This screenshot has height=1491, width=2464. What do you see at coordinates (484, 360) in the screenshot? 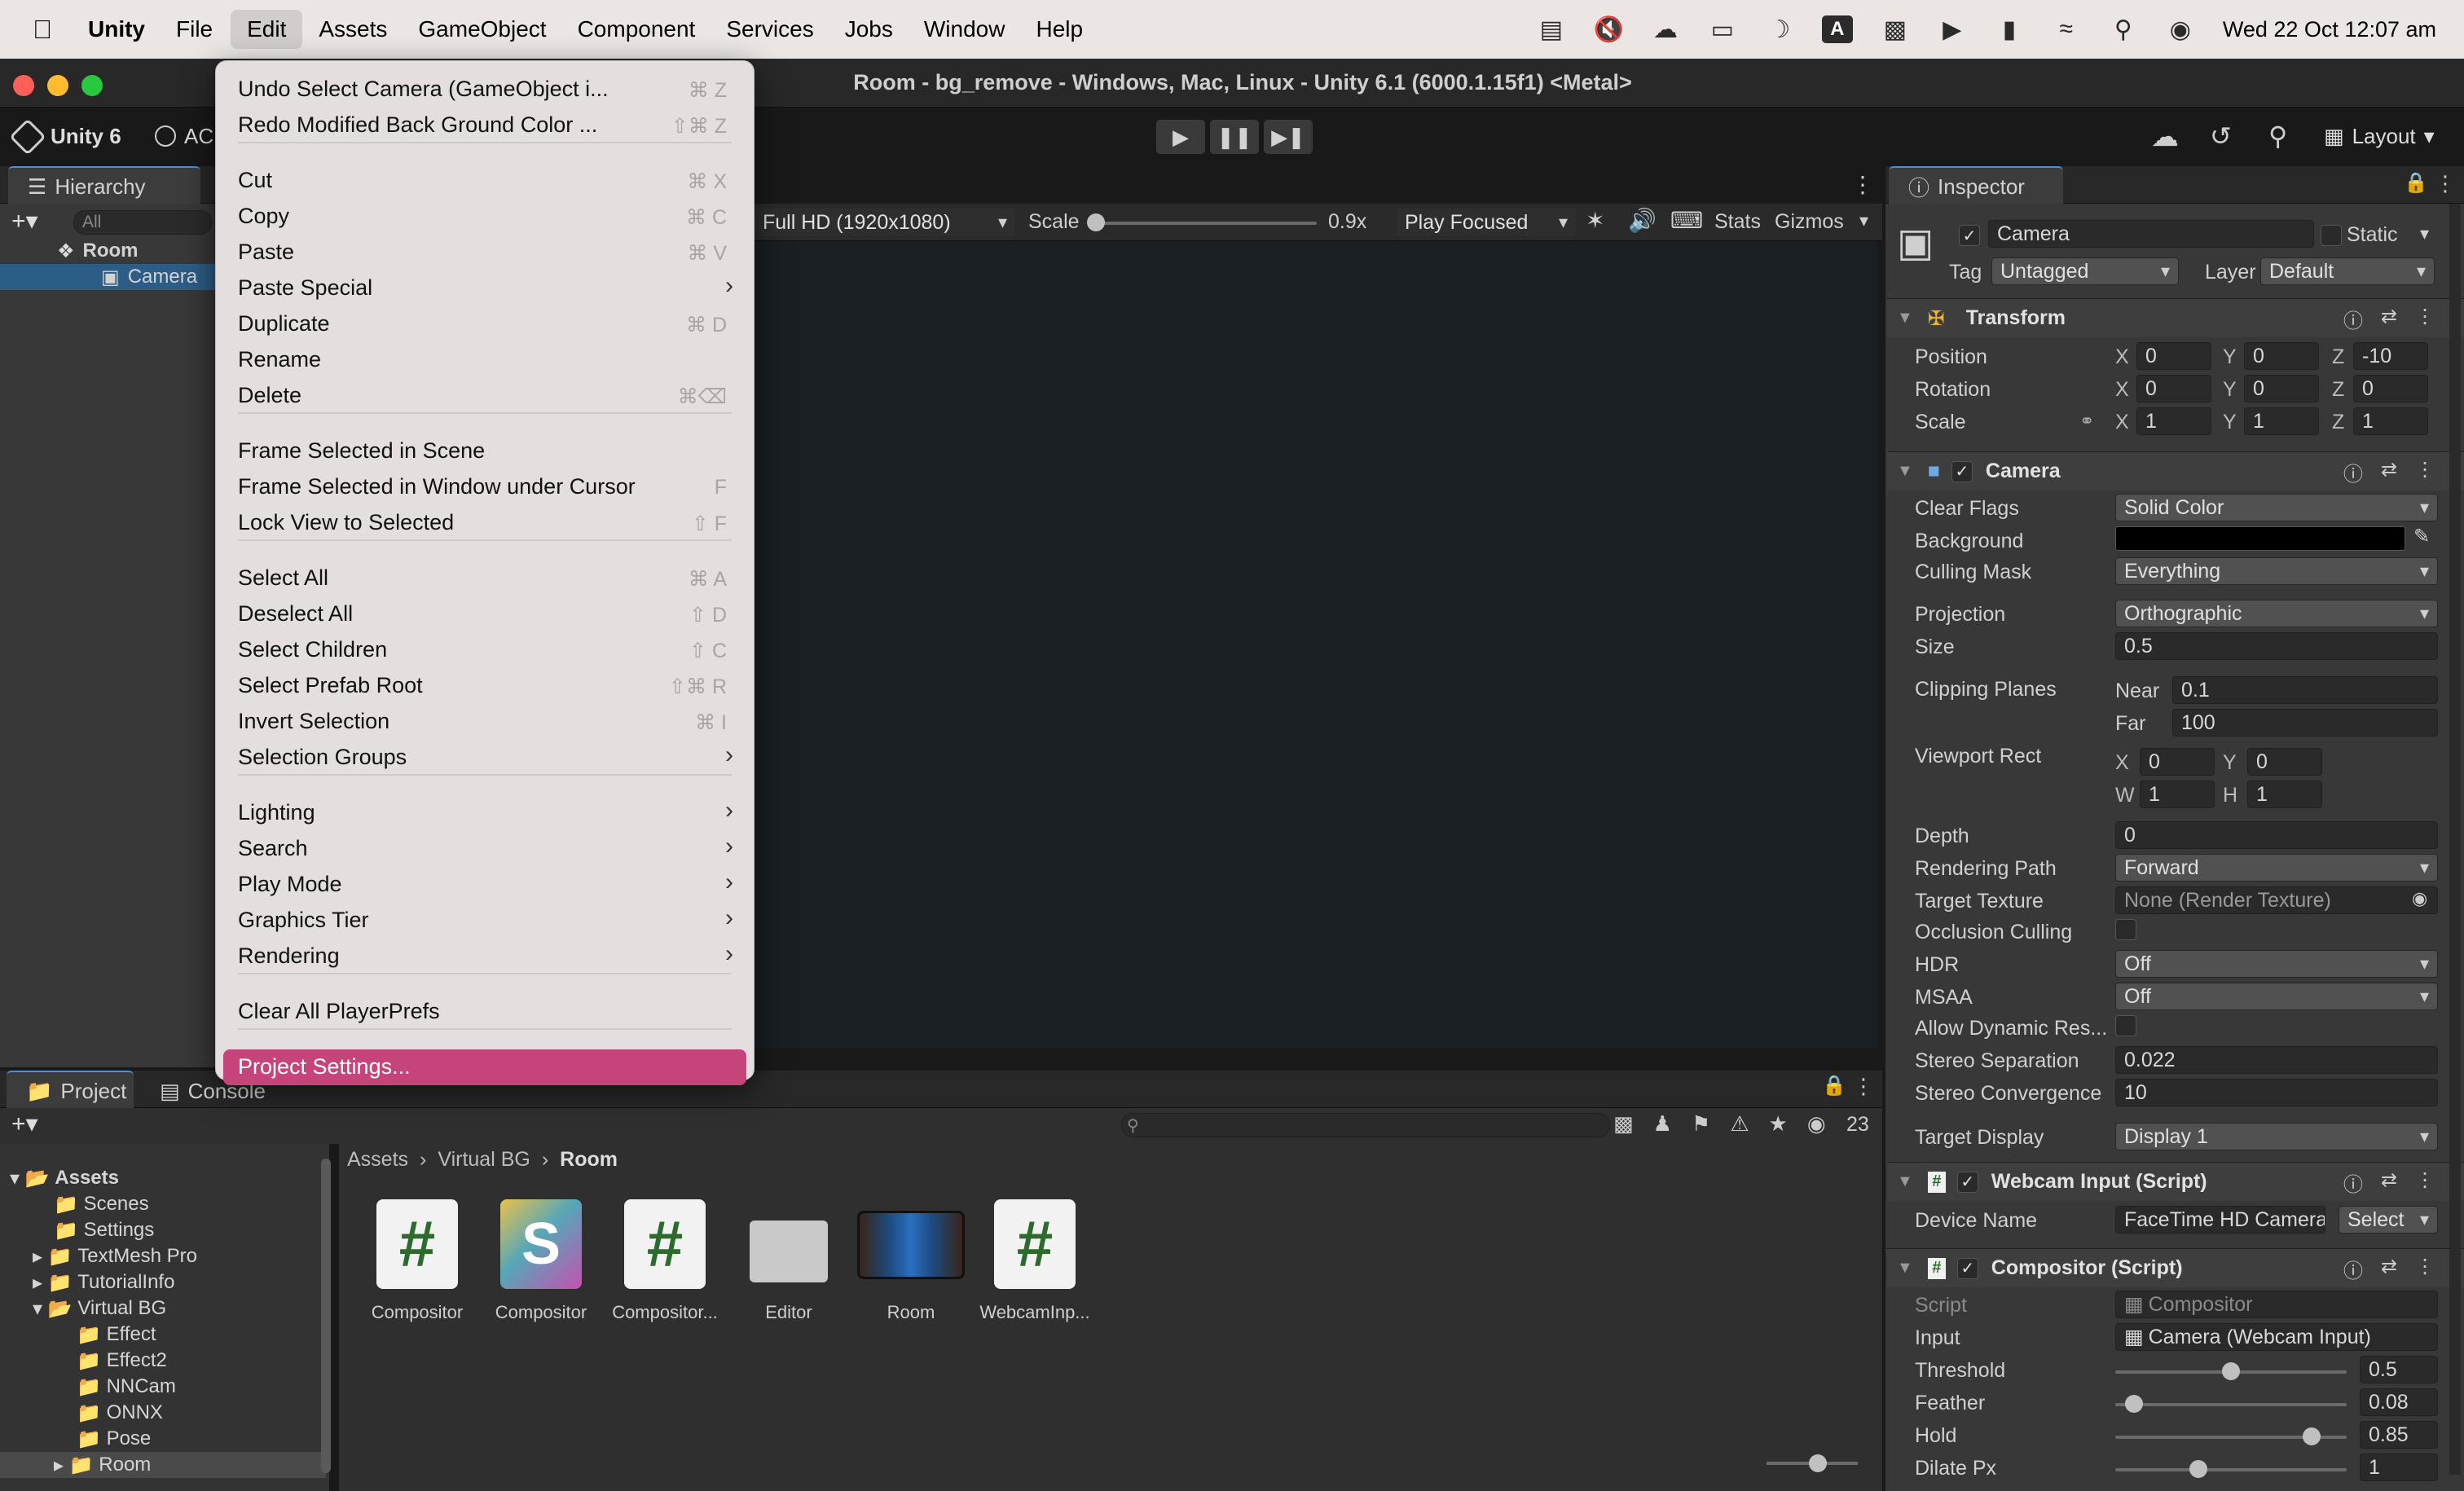
I see `menu-item-rename: Rename` at bounding box center [484, 360].